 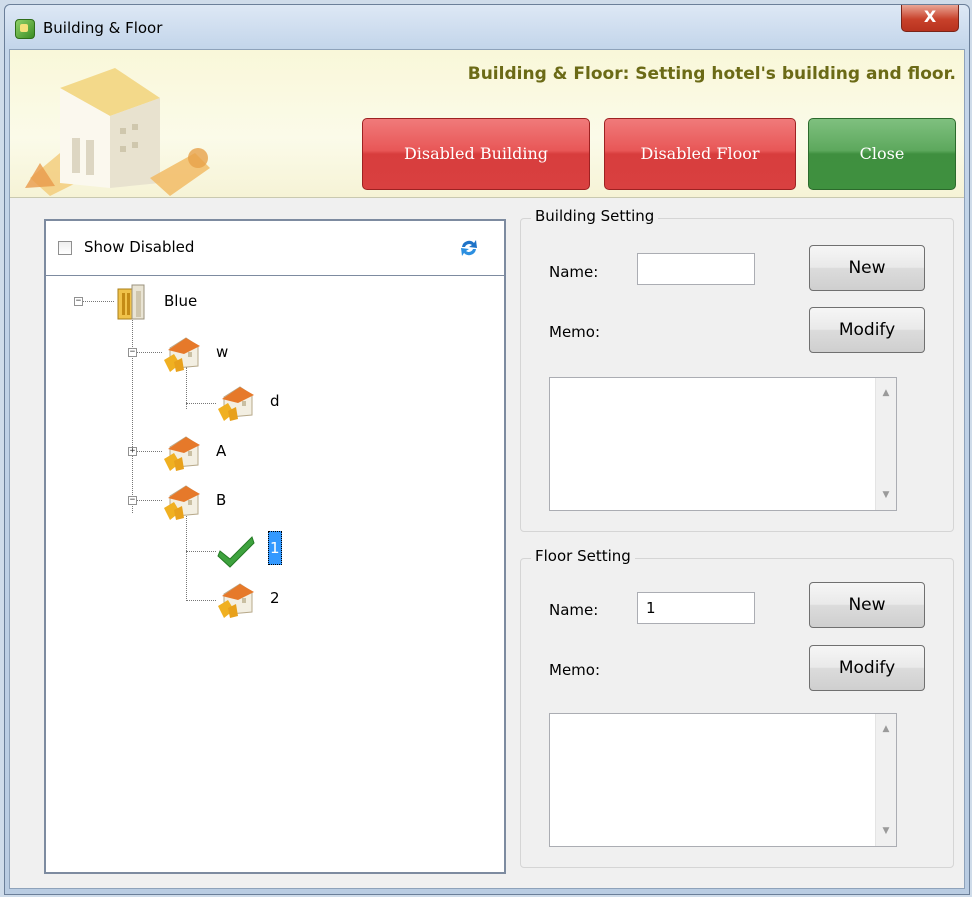 What do you see at coordinates (583, 556) in the screenshot?
I see `floor-setting-title: Floor Setting` at bounding box center [583, 556].